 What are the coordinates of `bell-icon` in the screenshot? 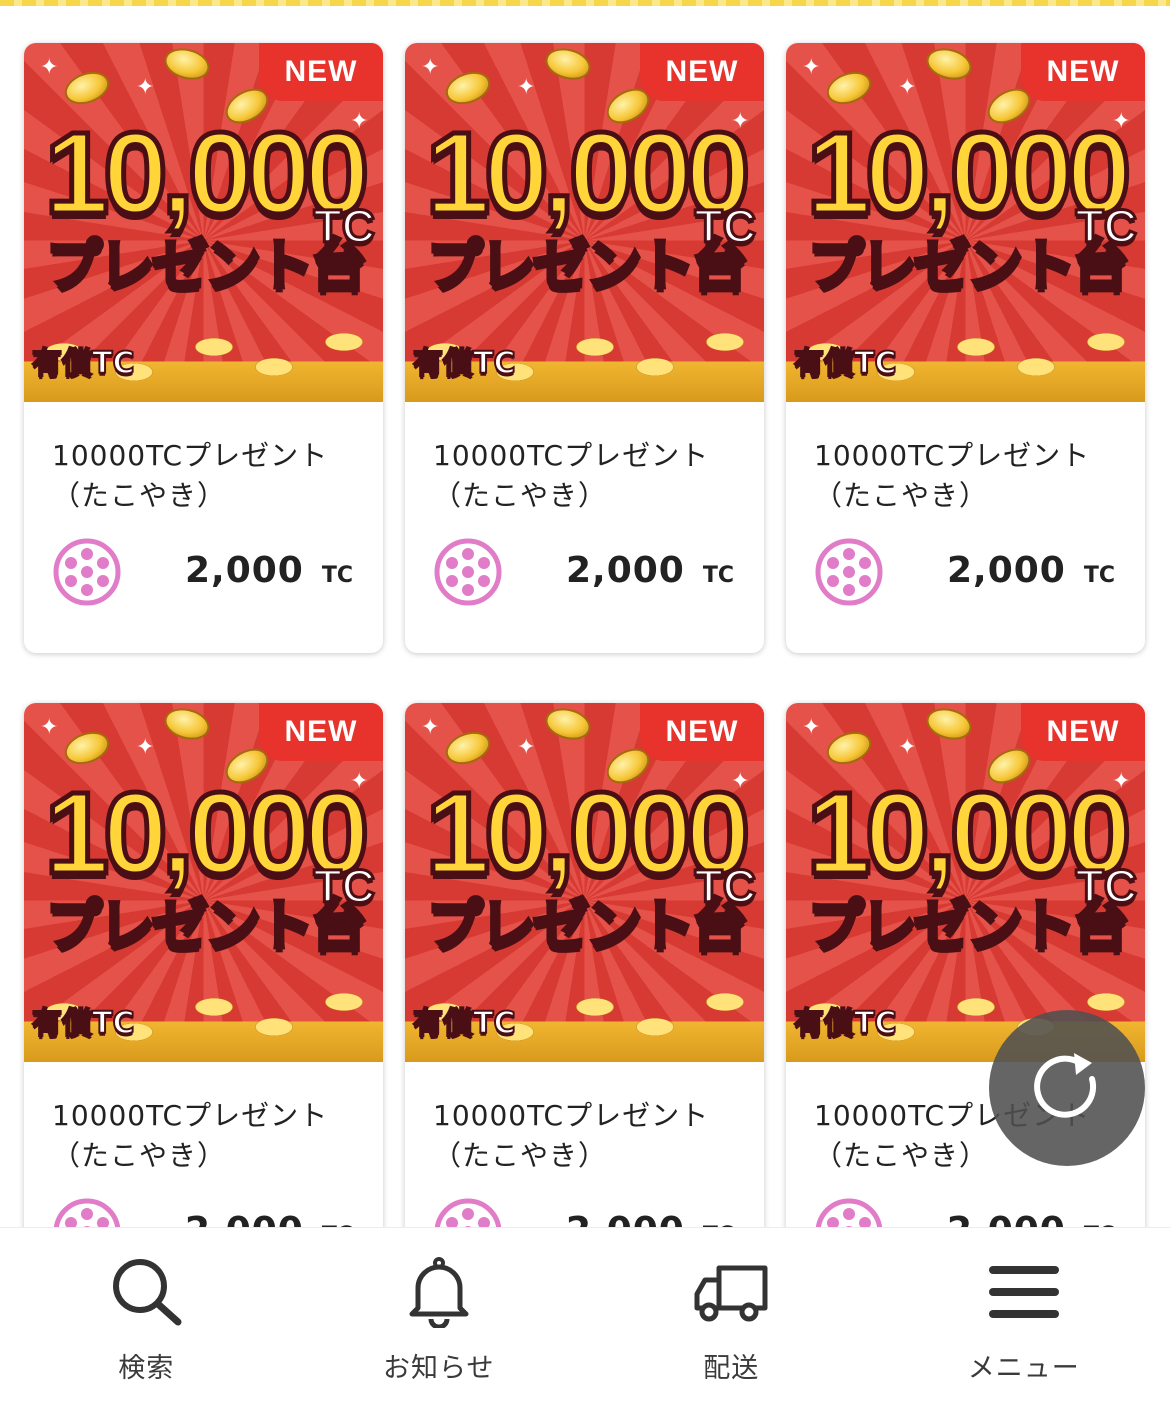 It's located at (439, 1292).